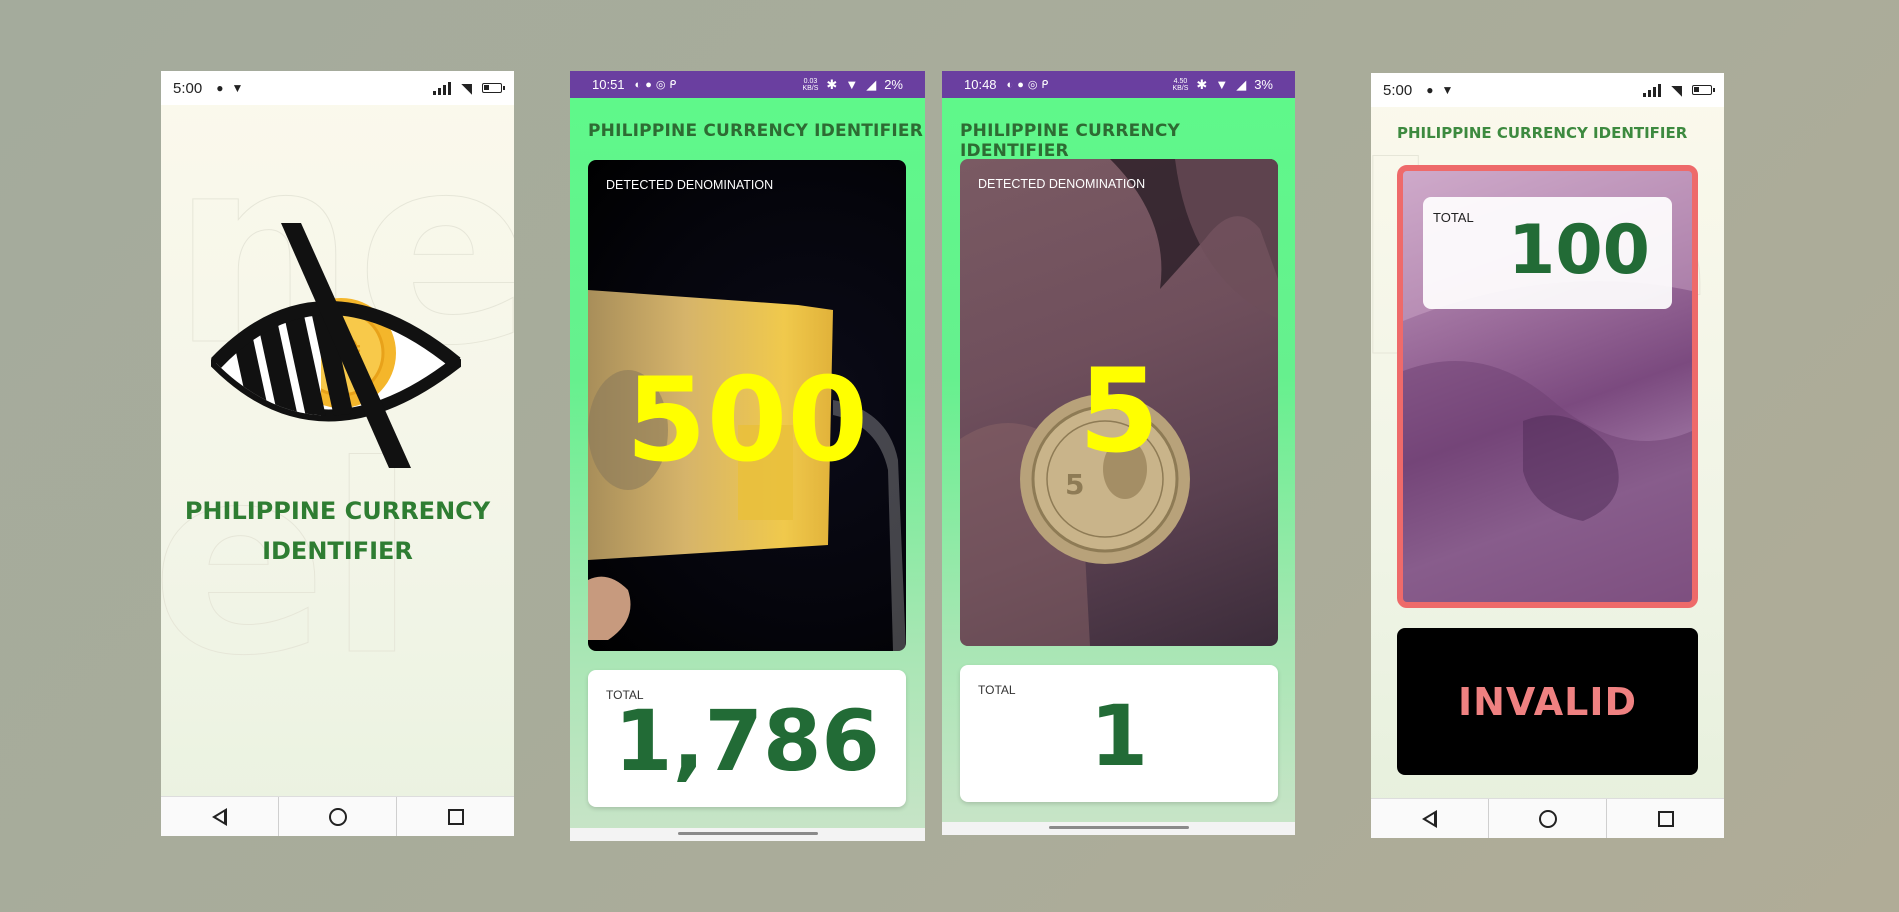 Image resolution: width=1899 pixels, height=912 pixels. I want to click on total-card: TOTAL 1, so click(1119, 733).